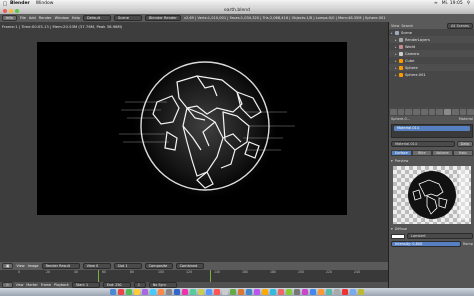 The image size is (474, 296). I want to click on outliner-item: ▸ Camera, so click(431, 53).